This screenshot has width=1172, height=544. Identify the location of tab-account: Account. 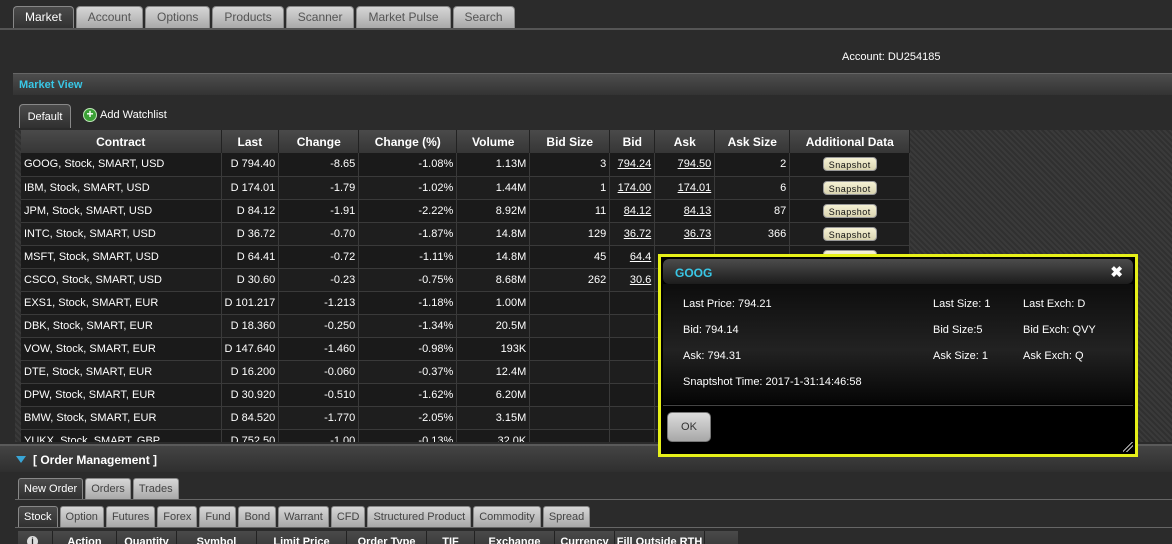
(109, 17).